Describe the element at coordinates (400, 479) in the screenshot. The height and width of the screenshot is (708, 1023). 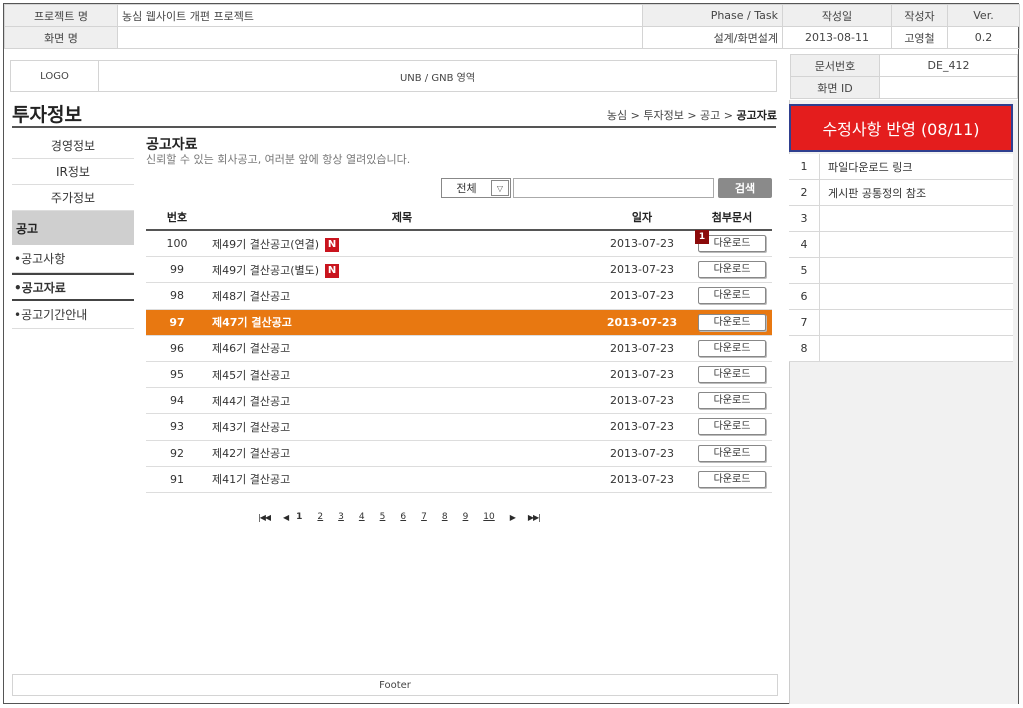
I see `row-title-cell: 제41기 결산공고` at that location.